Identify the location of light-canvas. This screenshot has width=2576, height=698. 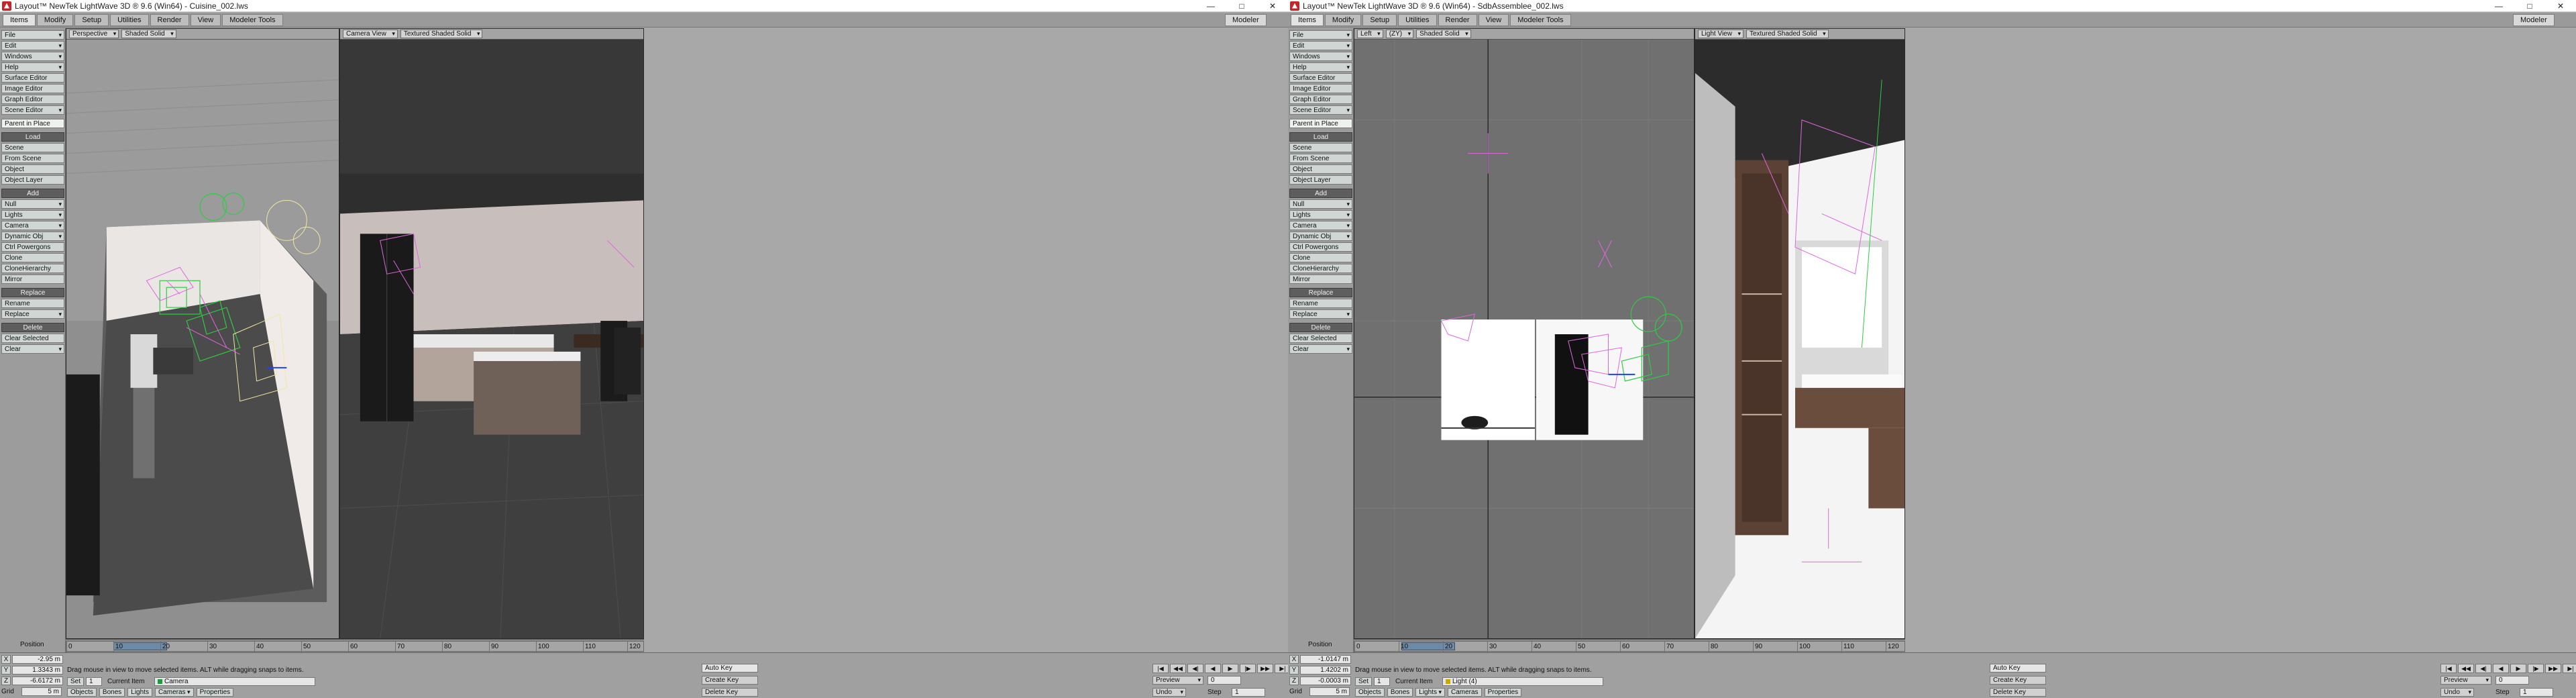
(1799, 339).